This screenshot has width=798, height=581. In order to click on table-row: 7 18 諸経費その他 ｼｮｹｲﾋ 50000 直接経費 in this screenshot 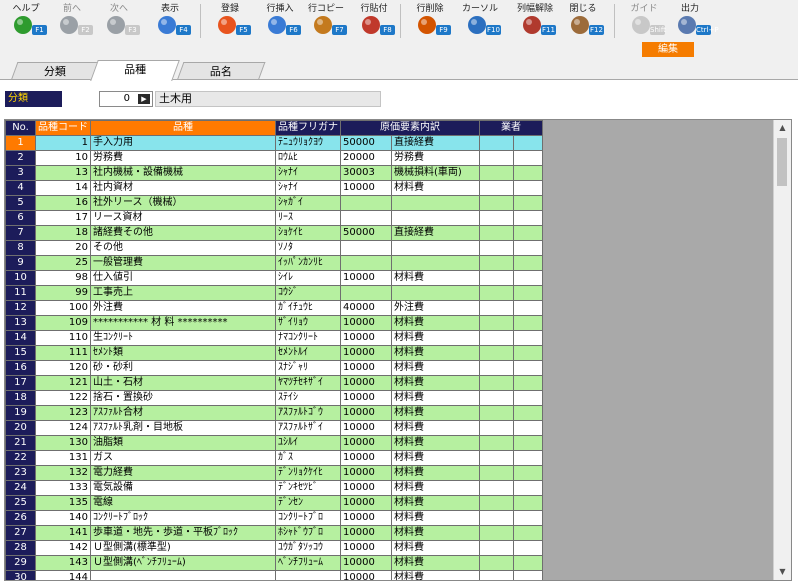, I will do `click(274, 233)`.